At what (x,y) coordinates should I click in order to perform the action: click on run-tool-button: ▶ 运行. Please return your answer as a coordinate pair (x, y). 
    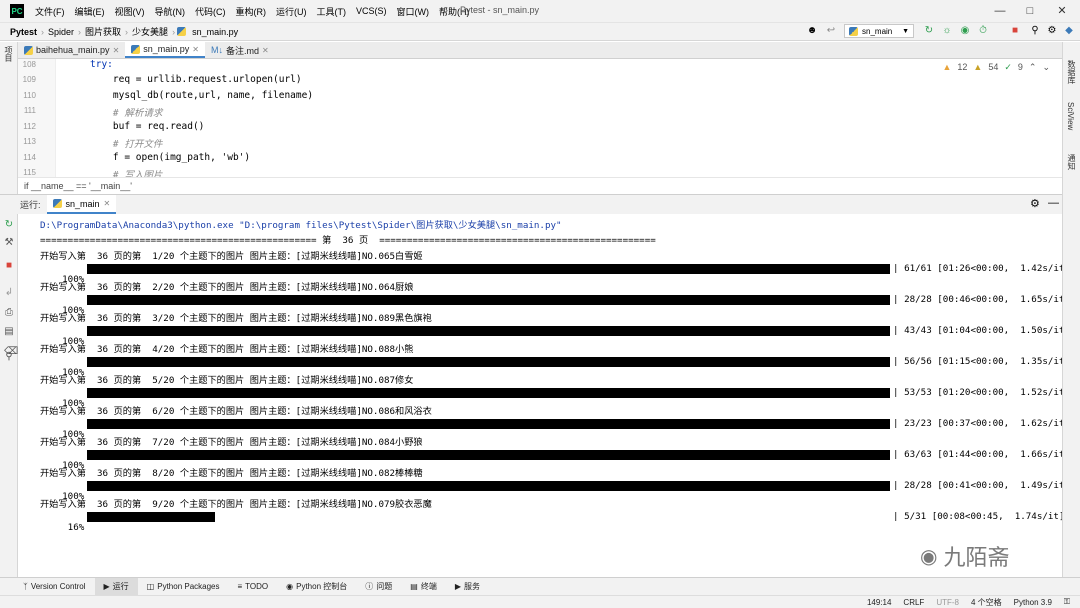
    Looking at the image, I should click on (116, 586).